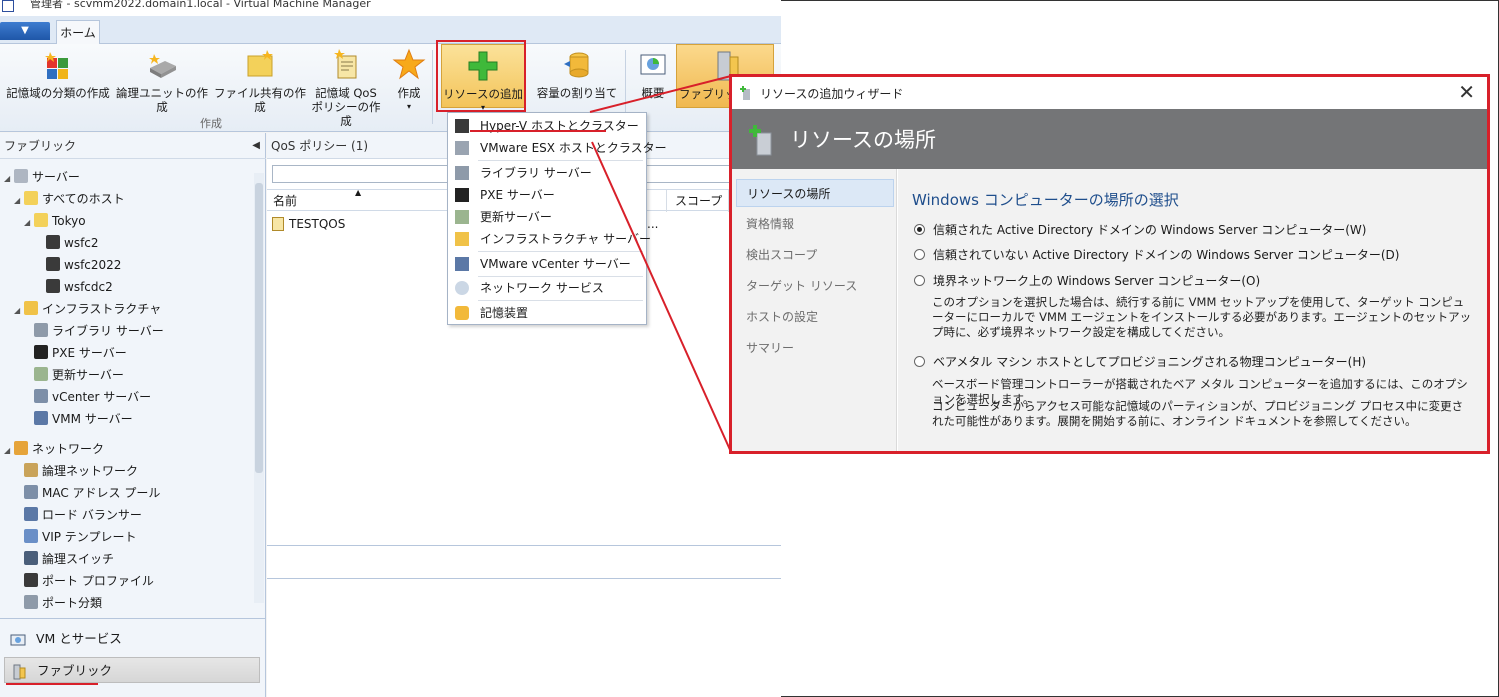 The image size is (1499, 697). I want to click on wizard-step-discovery-scope: 検出スコープ, so click(815, 255).